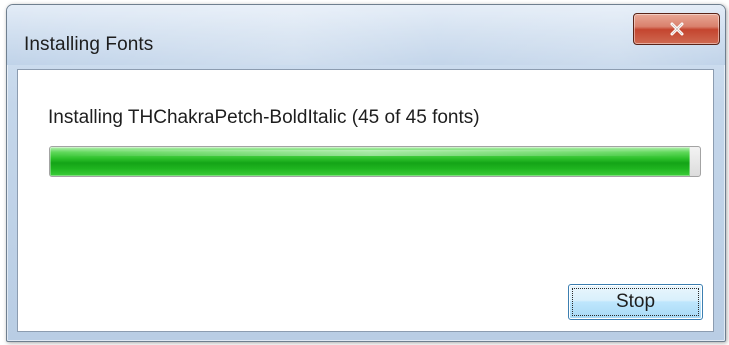 This screenshot has height=345, width=729. What do you see at coordinates (89, 44) in the screenshot?
I see `window-title: Installing Fonts` at bounding box center [89, 44].